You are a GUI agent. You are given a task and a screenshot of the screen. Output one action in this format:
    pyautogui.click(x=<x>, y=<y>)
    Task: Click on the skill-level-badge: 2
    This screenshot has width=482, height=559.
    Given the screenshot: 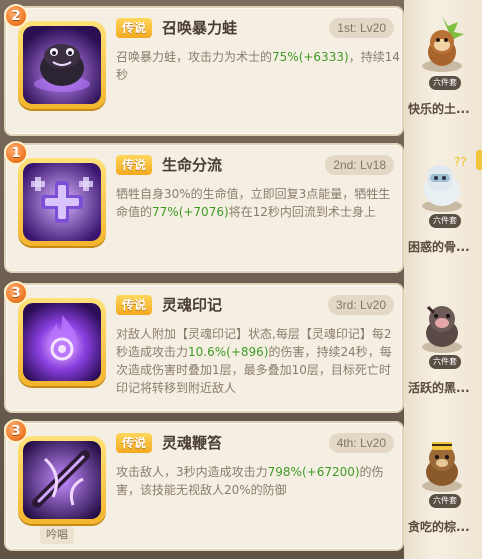 What is the action you would take?
    pyautogui.click(x=16, y=16)
    